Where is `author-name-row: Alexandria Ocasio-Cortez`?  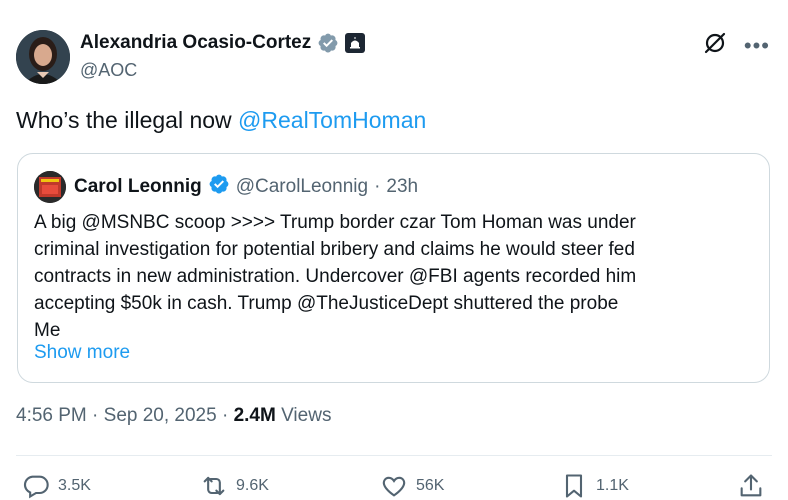
author-name-row: Alexandria Ocasio-Cortez is located at coordinates (223, 43).